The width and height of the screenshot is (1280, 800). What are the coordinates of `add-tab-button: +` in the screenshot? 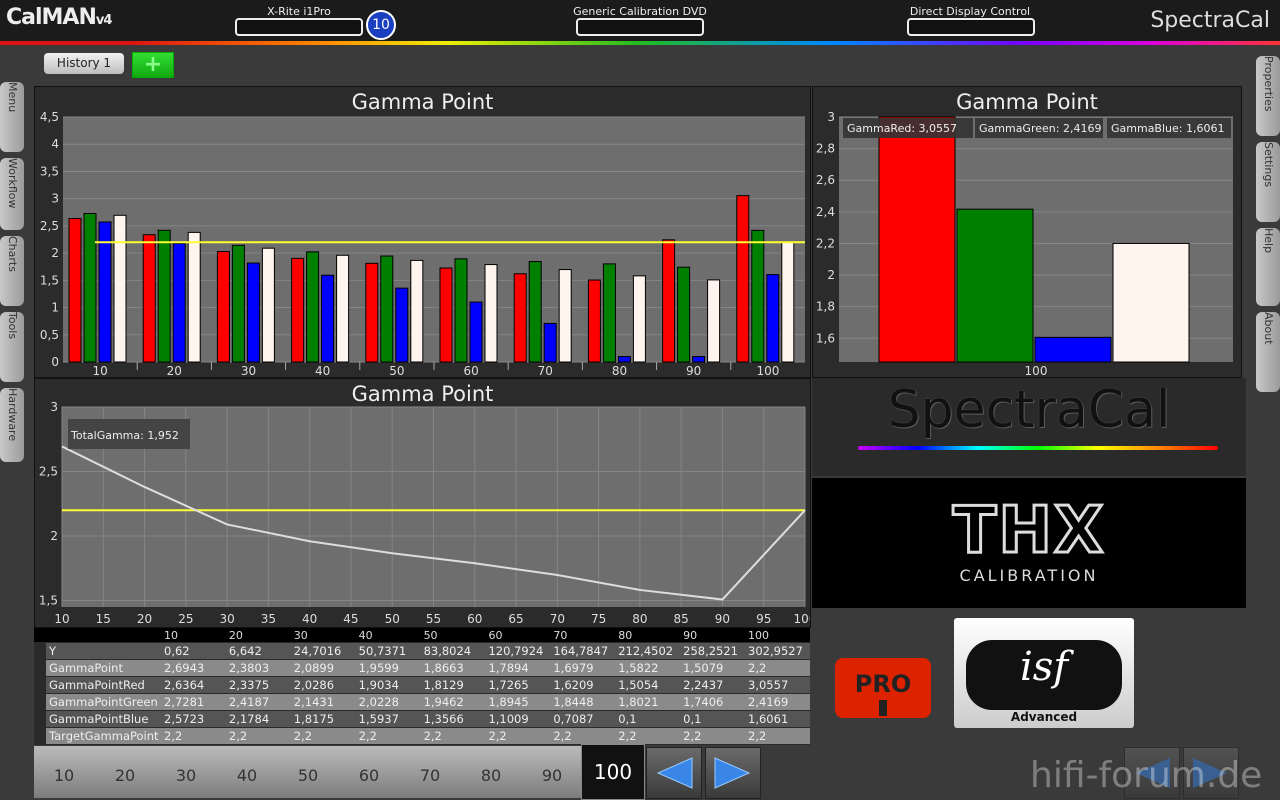 It's located at (153, 65).